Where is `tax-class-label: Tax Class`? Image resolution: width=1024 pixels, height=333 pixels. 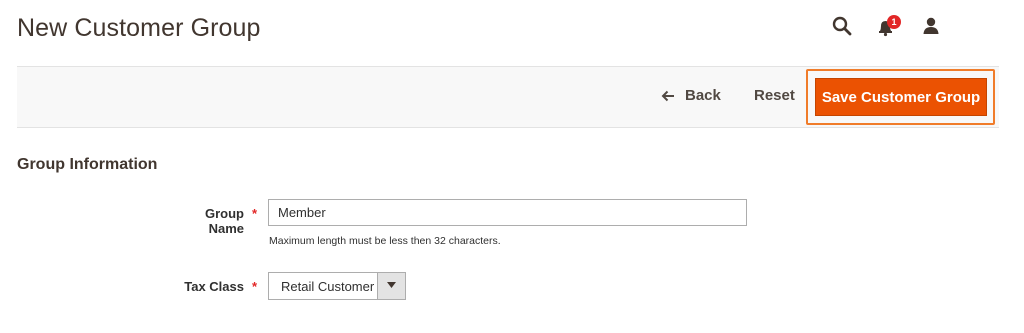
tax-class-label: Tax Class is located at coordinates (214, 286).